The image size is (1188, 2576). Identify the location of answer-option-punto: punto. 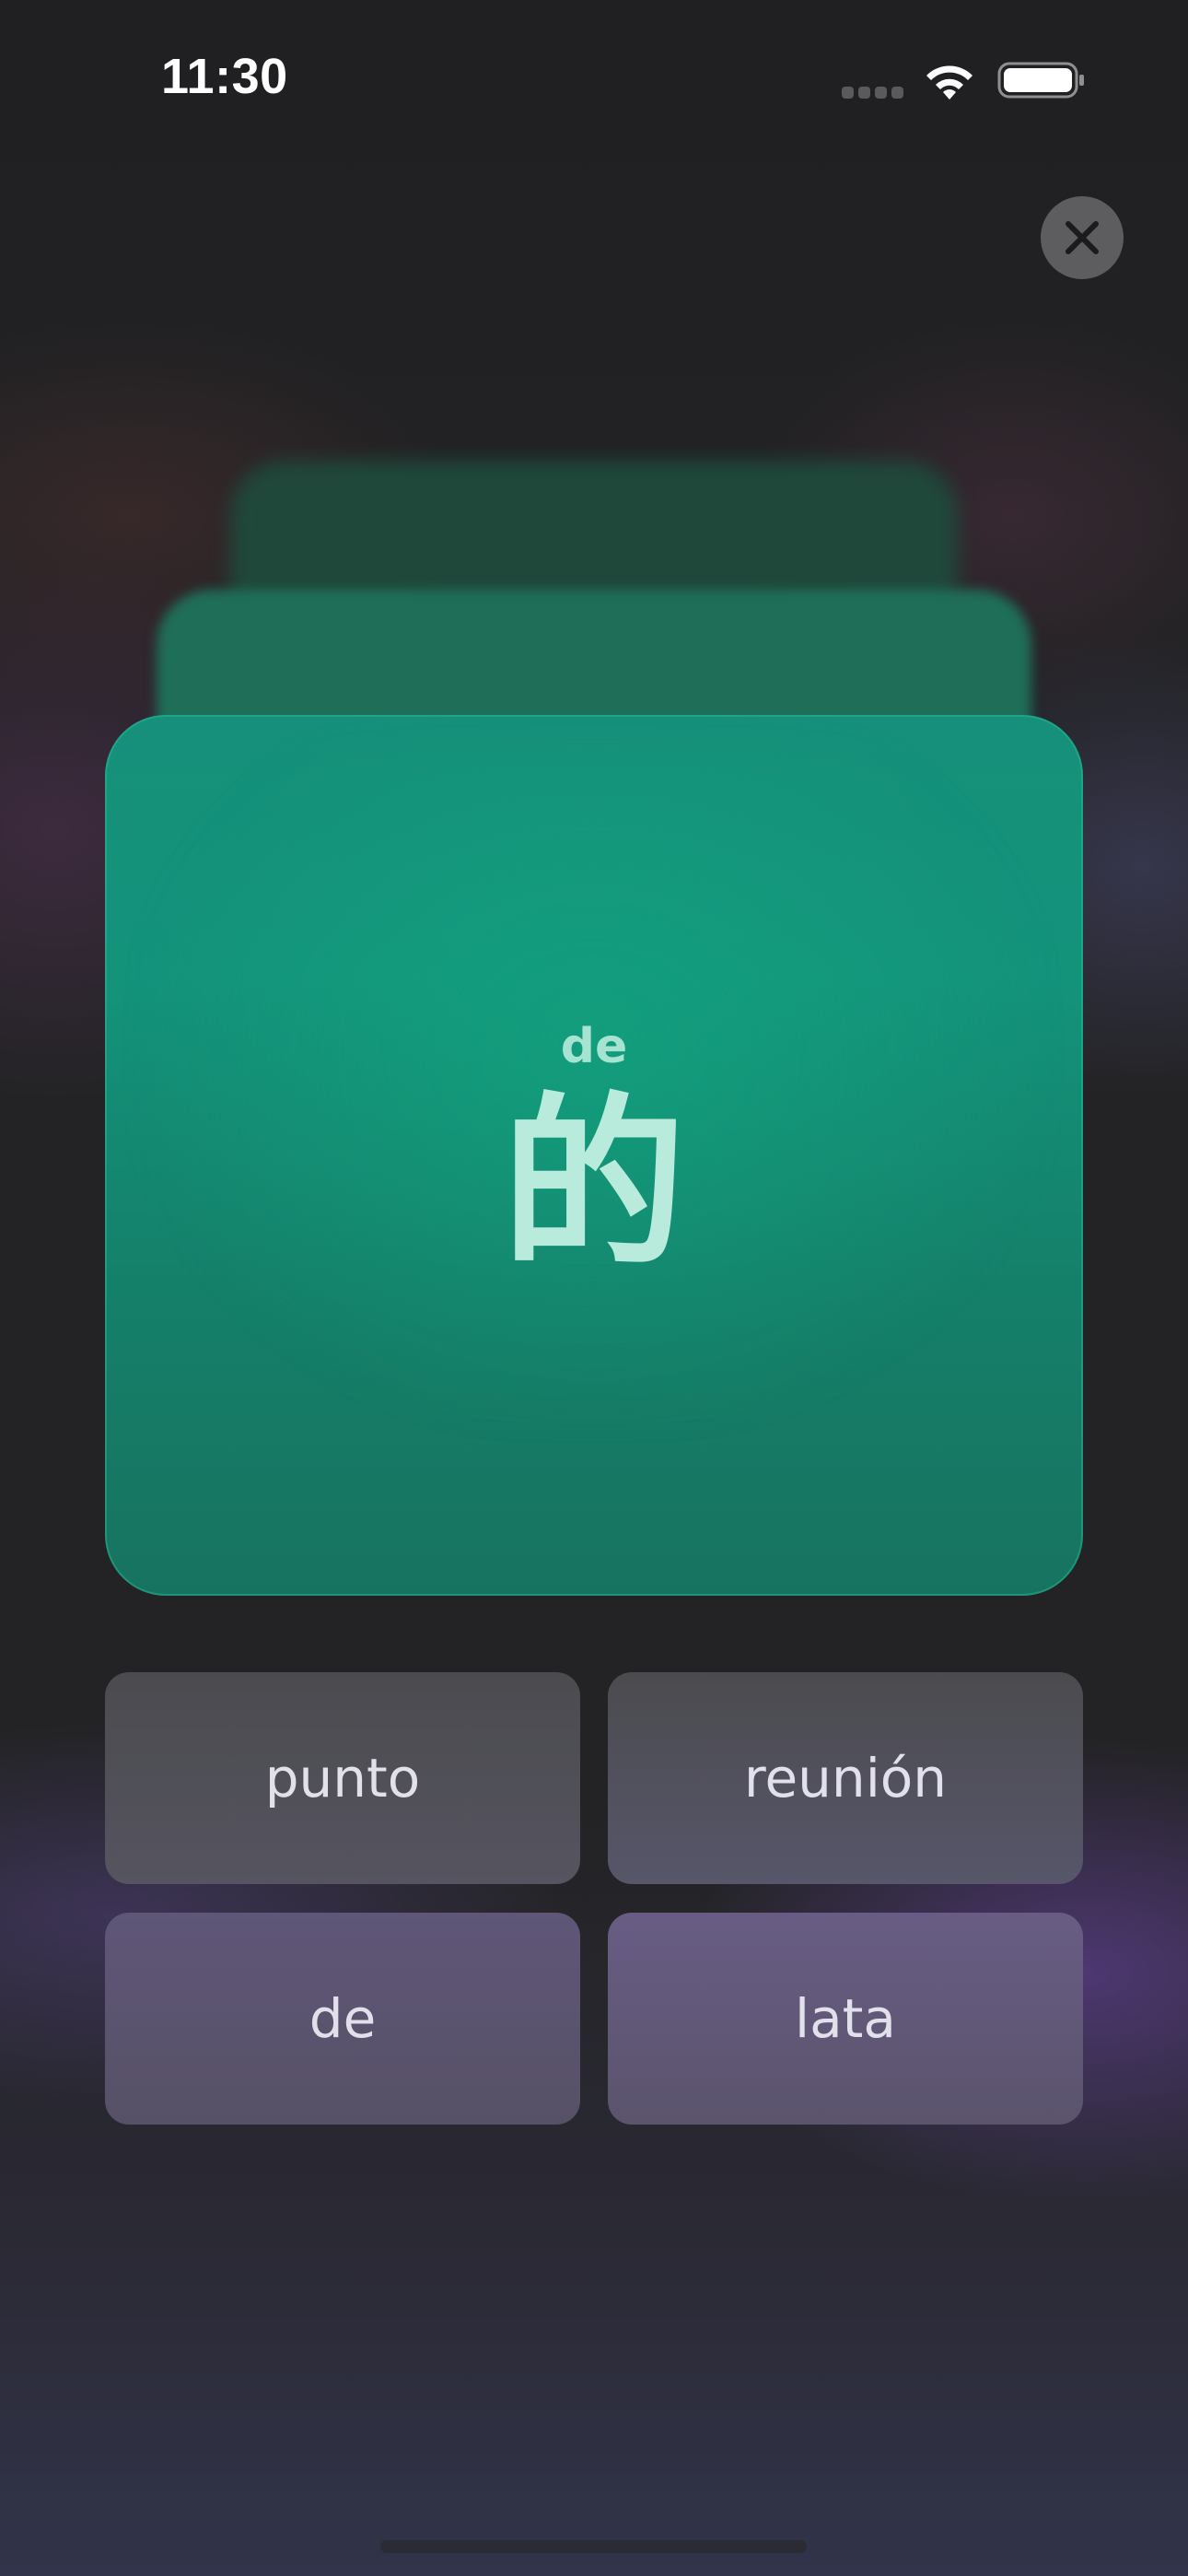
(342, 1778).